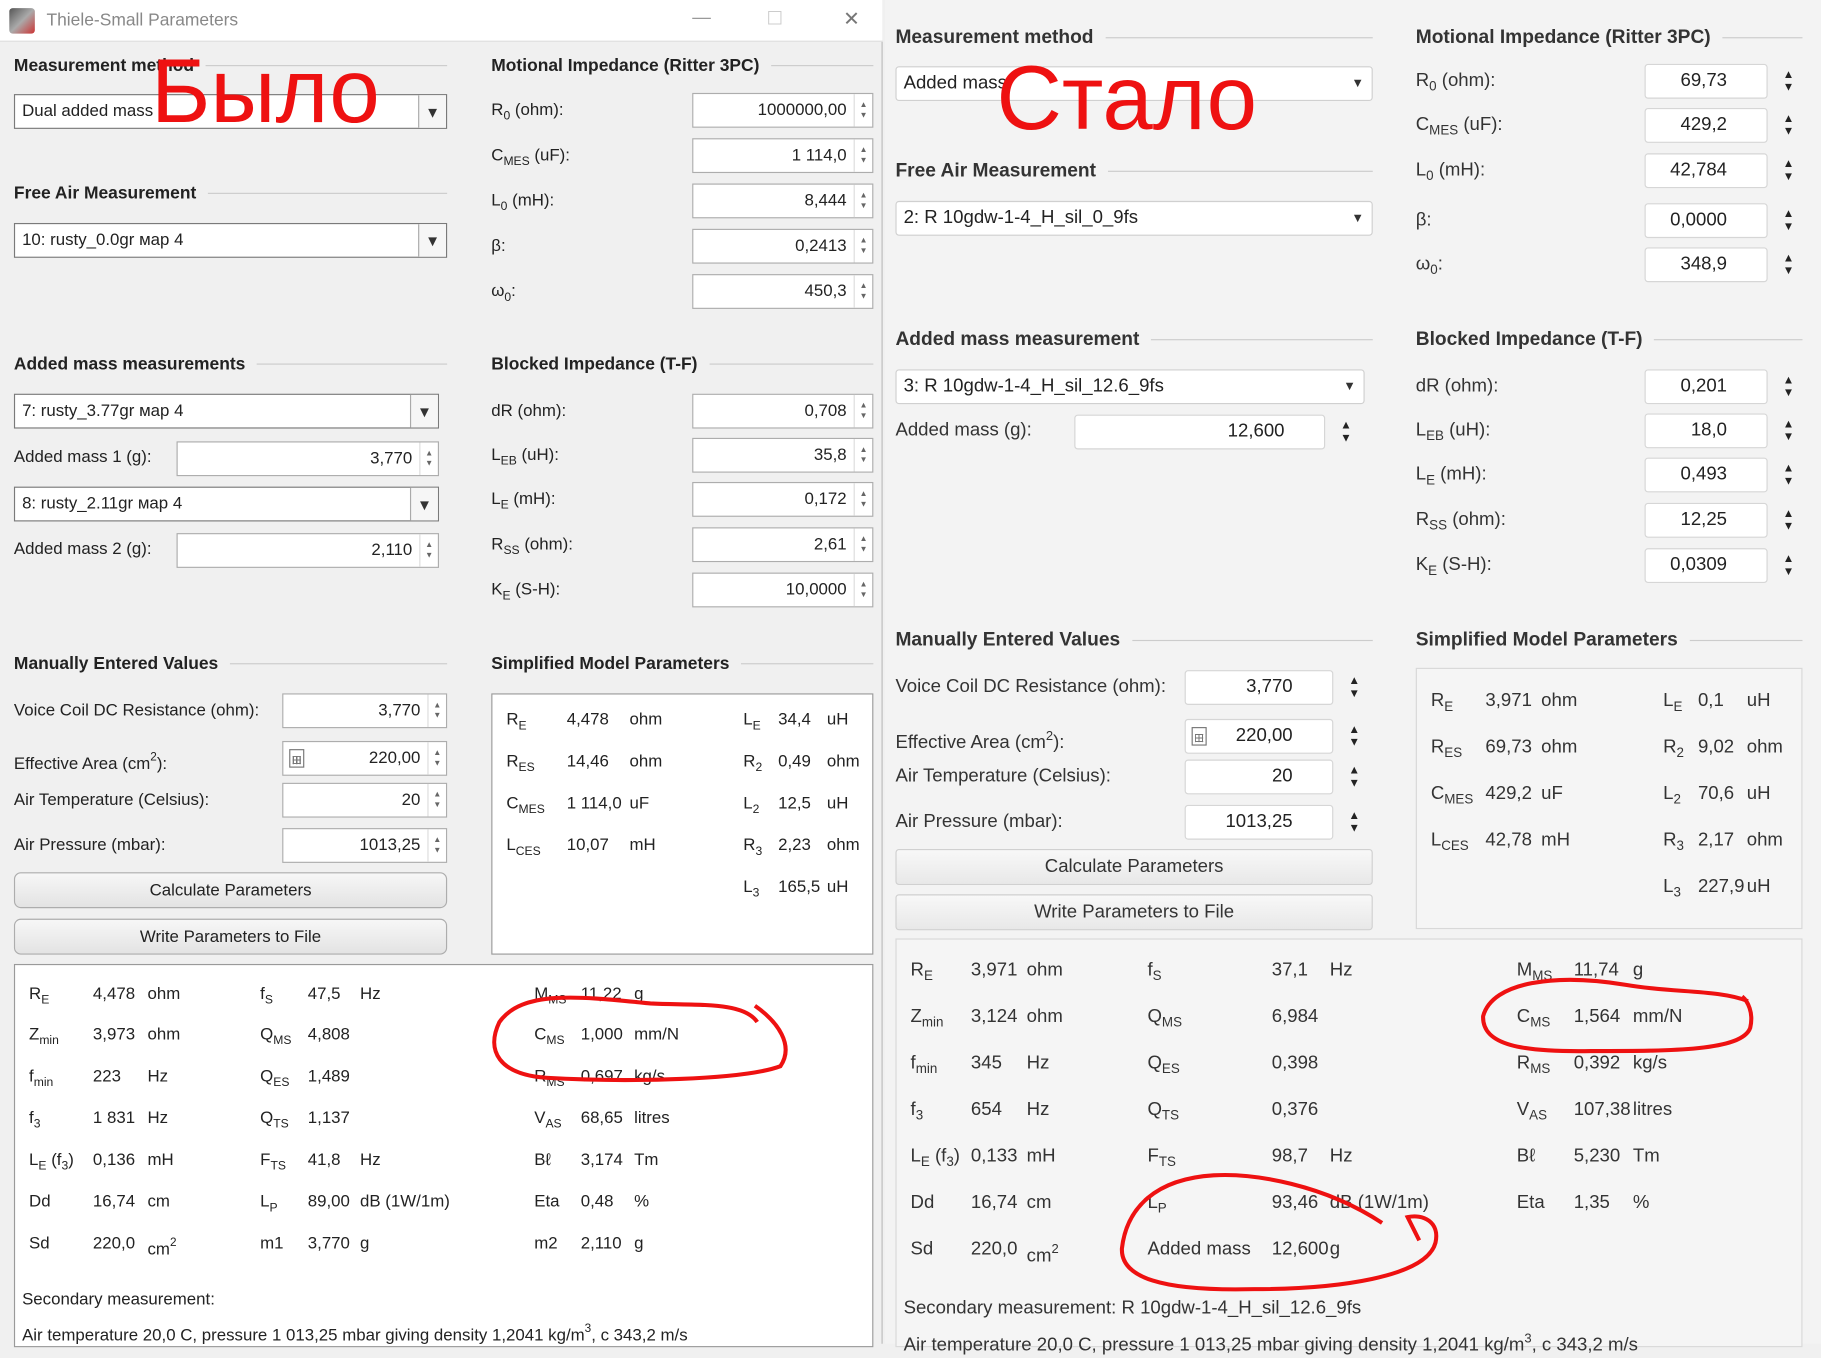  I want to click on blocked-row-input: 0,493 ▲ ▼, so click(1719, 475).